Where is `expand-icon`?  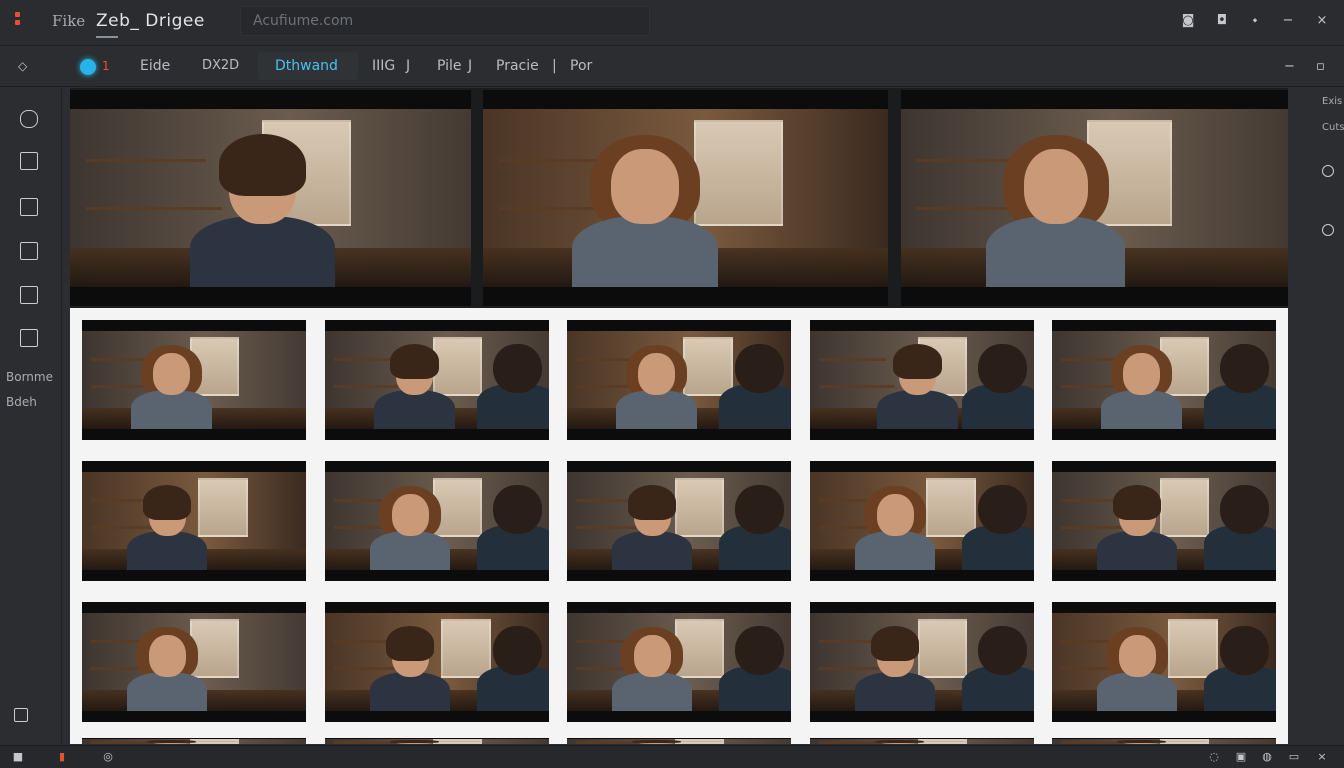
expand-icon is located at coordinates (21, 715).